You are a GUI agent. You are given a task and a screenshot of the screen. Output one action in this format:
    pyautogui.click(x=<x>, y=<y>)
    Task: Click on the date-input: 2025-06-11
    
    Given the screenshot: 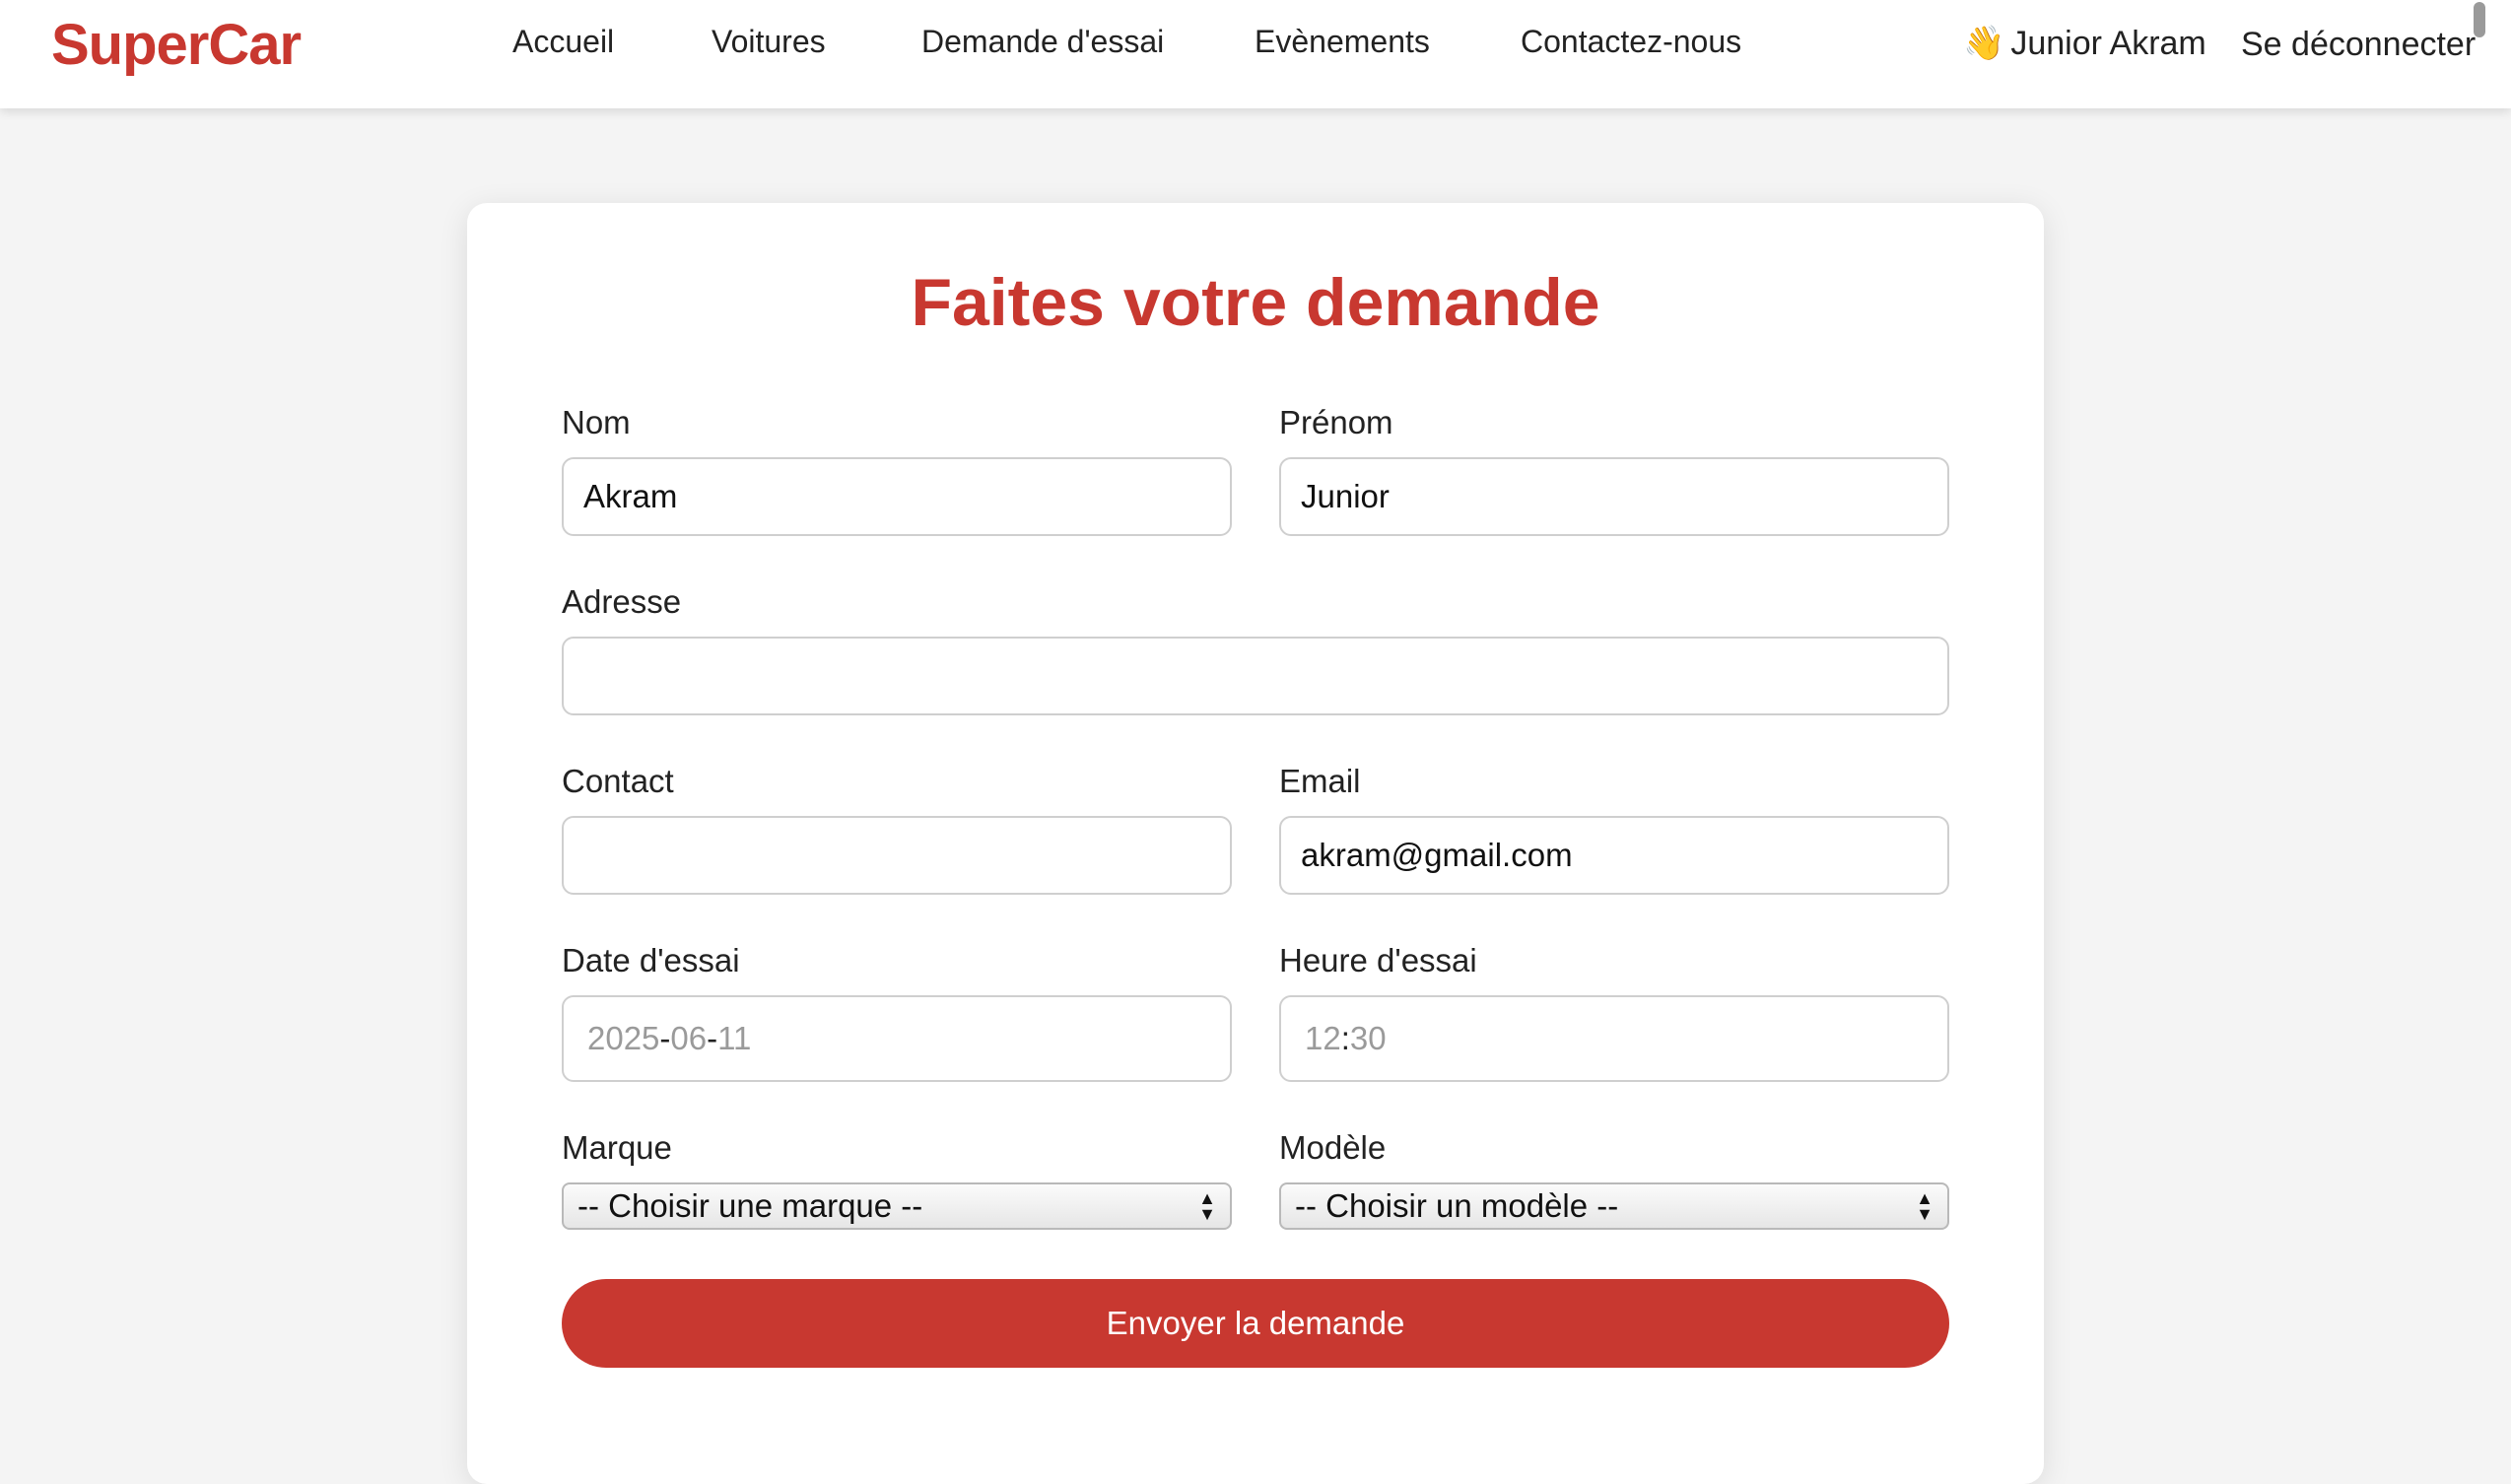 What is the action you would take?
    pyautogui.click(x=897, y=1038)
    